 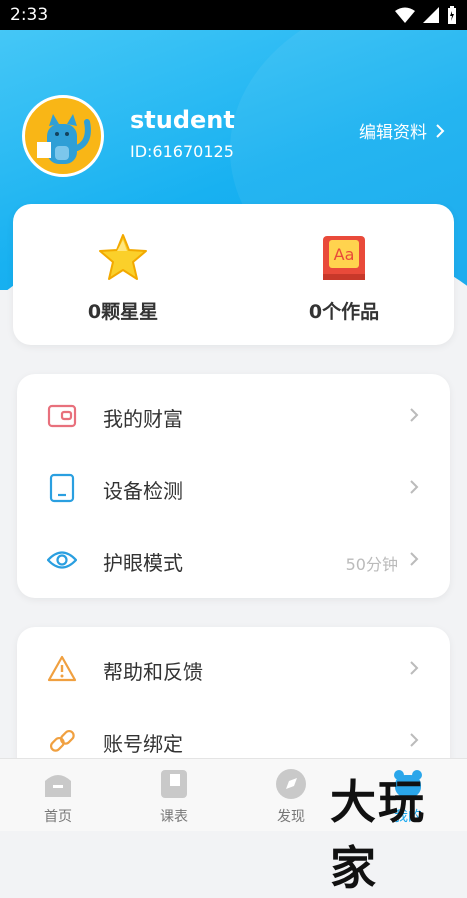 I want to click on menu-item-label: 我的财富, so click(x=143, y=419).